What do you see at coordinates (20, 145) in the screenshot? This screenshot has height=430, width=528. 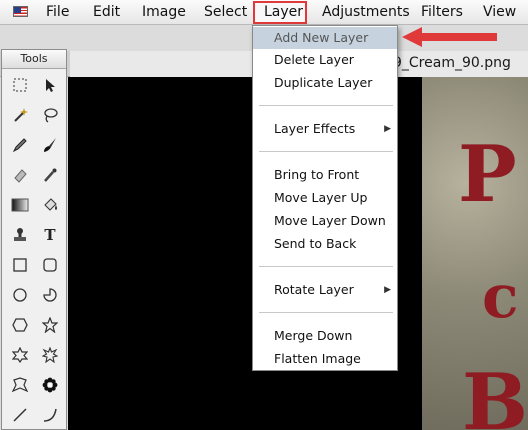 I see `pencil-icon` at bounding box center [20, 145].